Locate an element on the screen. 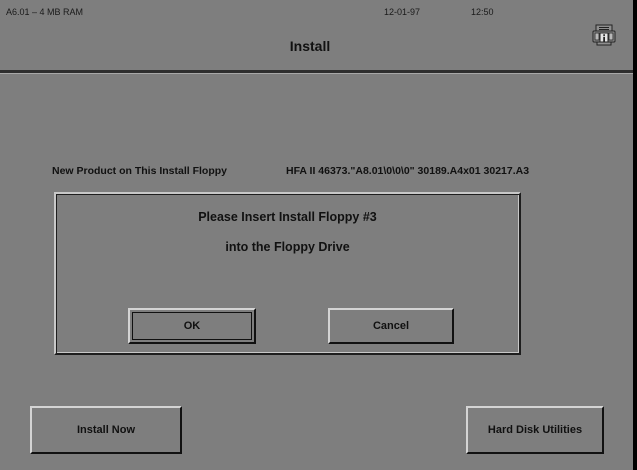  ok-button-label: OK is located at coordinates (192, 326).